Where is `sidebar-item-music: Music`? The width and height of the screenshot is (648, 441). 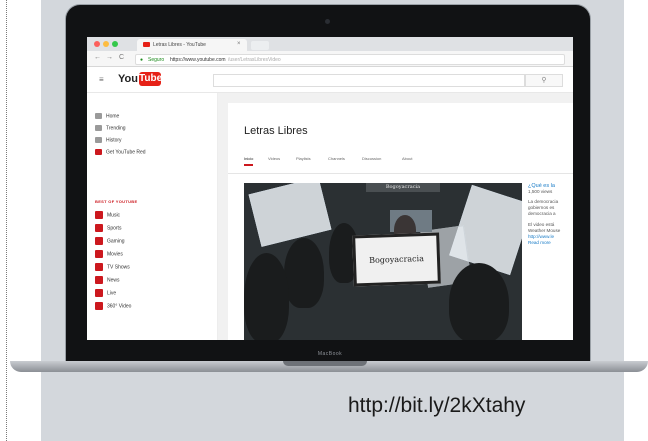 sidebar-item-music: Music is located at coordinates (107, 215).